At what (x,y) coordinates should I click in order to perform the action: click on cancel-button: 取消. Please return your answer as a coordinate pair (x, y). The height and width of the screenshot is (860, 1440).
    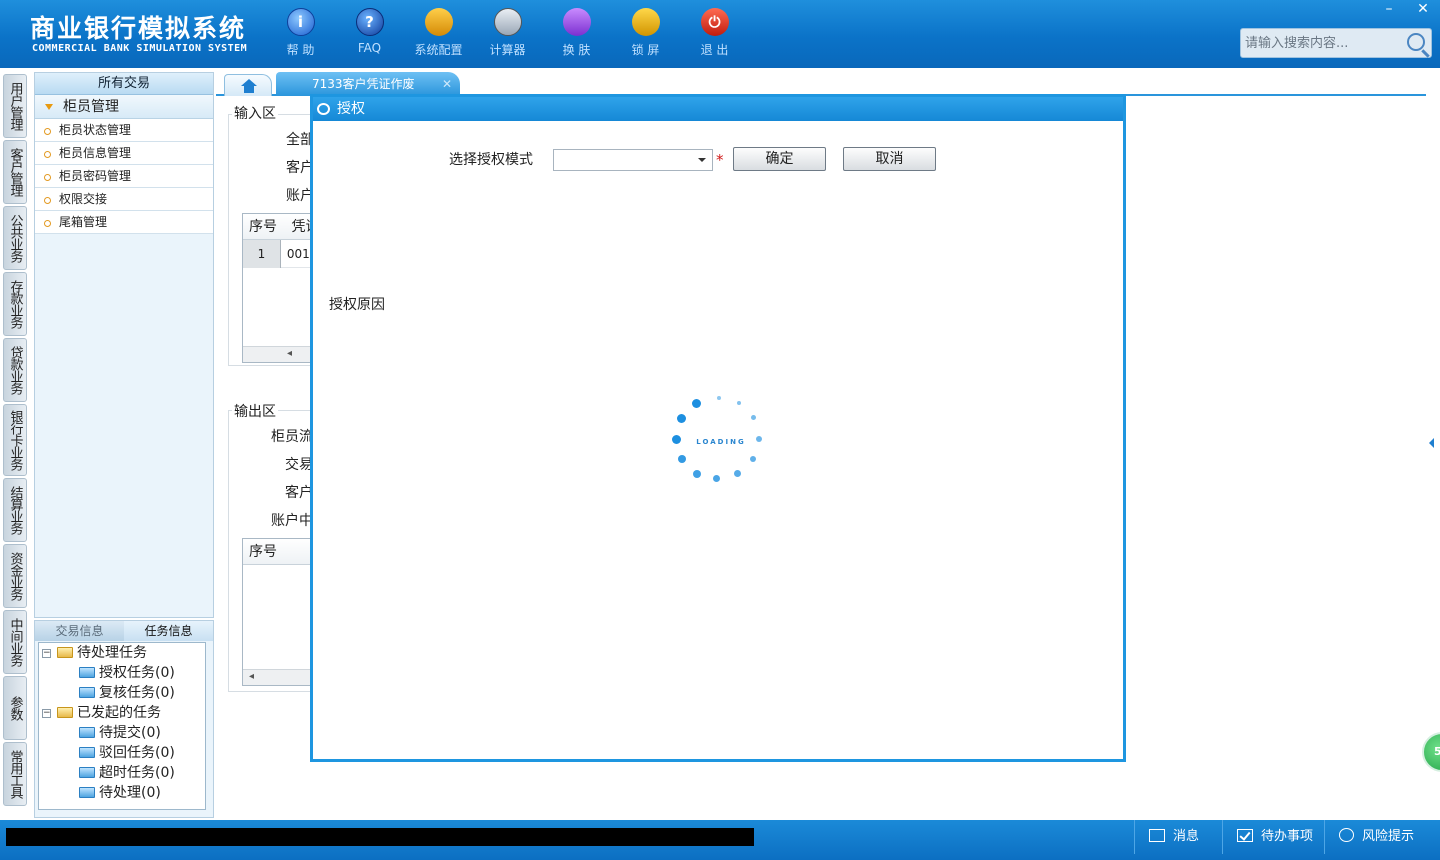
    Looking at the image, I should click on (889, 159).